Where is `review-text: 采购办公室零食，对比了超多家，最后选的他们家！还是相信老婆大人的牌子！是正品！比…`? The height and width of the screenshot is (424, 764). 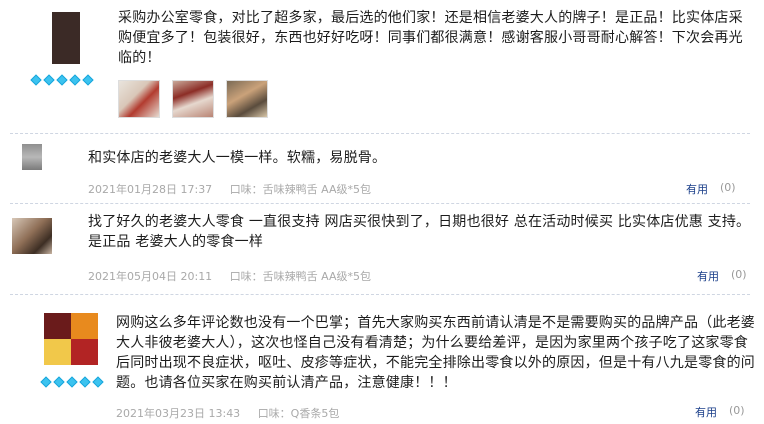
review-text: 采购办公室零食，对比了超多家，最后选的他们家！还是相信老婆大人的牌子！是正品！比… is located at coordinates (430, 38).